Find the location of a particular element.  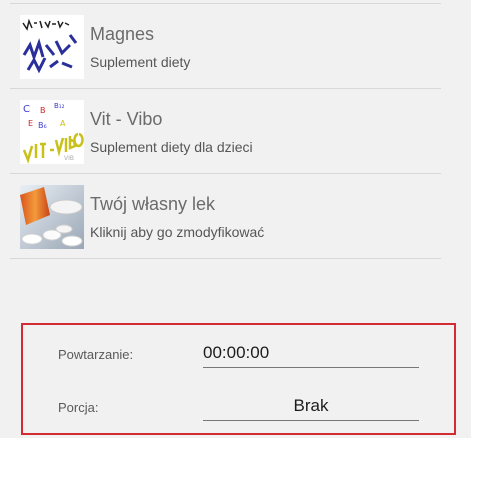

portion-field: Brak is located at coordinates (311, 408).